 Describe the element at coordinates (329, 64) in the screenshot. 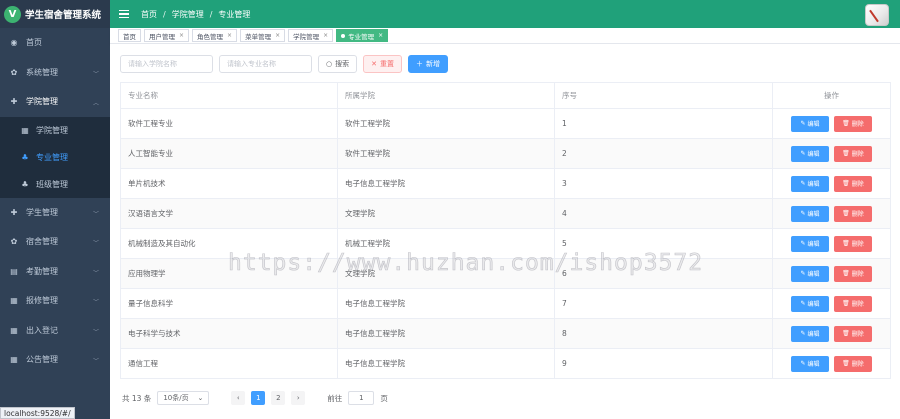

I see `search-icon: ○` at that location.